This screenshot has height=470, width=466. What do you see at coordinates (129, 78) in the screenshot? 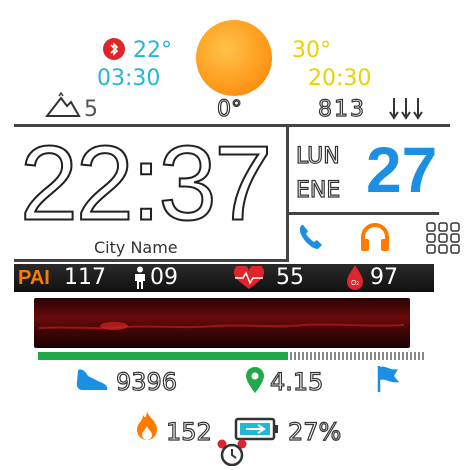
I see `sunrise-time: 03:30` at bounding box center [129, 78].